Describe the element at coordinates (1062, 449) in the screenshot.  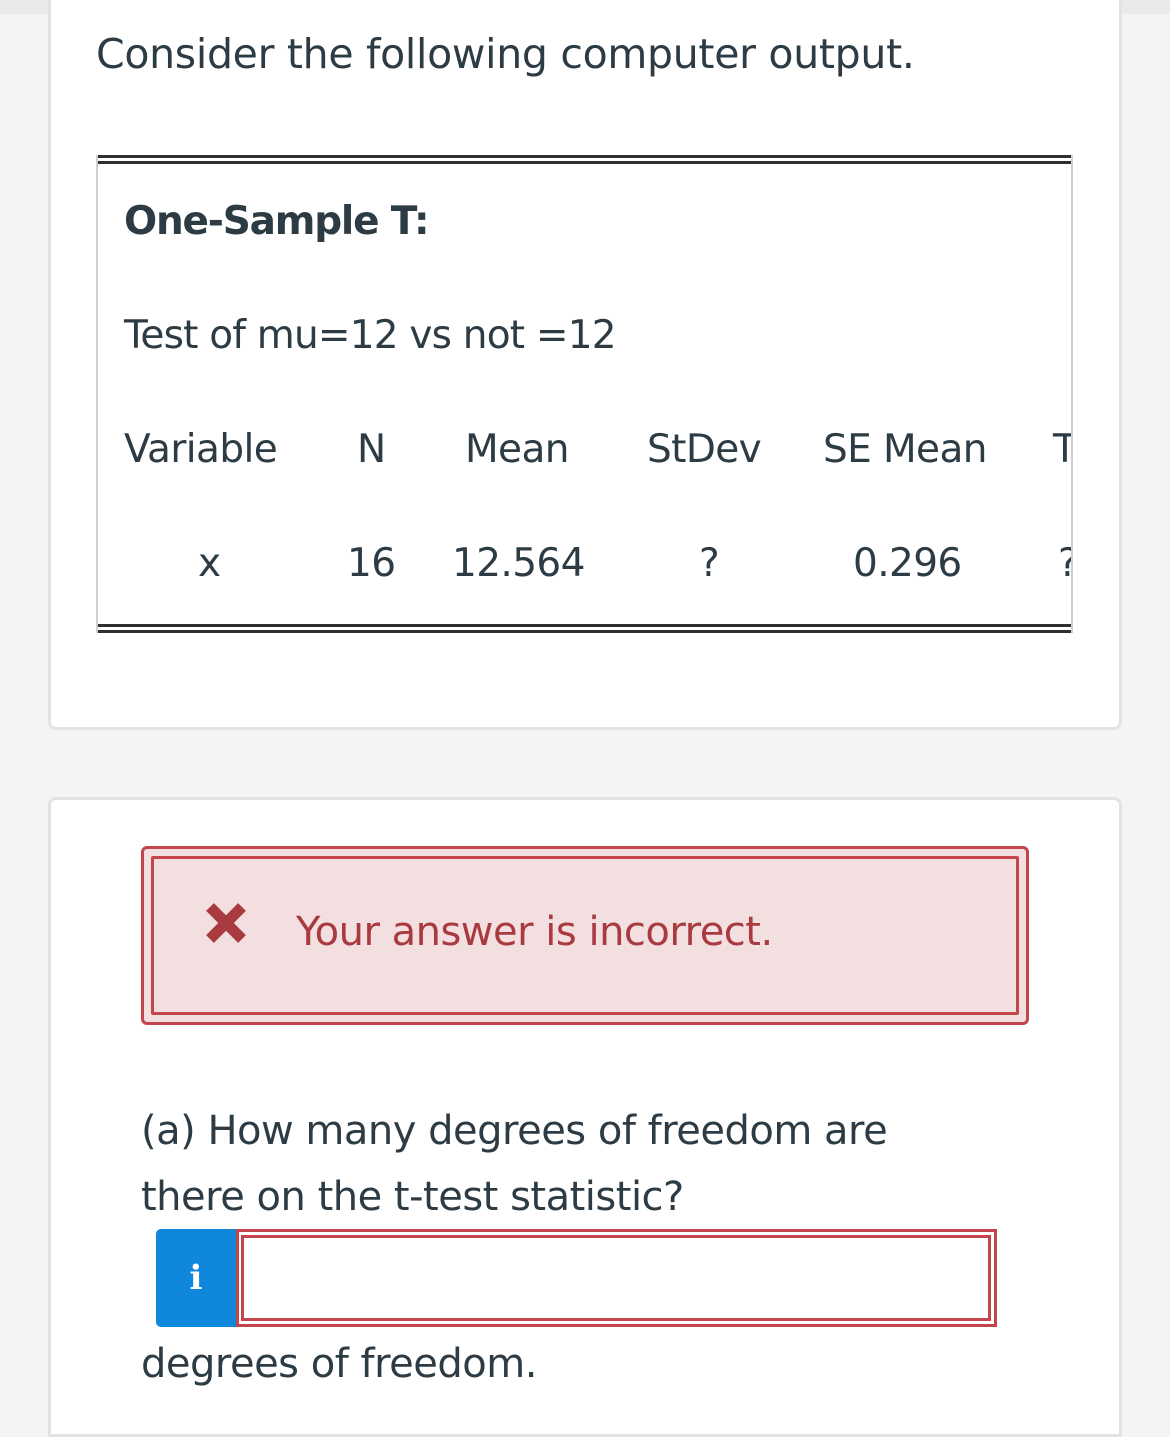
I see `header-t: T` at that location.